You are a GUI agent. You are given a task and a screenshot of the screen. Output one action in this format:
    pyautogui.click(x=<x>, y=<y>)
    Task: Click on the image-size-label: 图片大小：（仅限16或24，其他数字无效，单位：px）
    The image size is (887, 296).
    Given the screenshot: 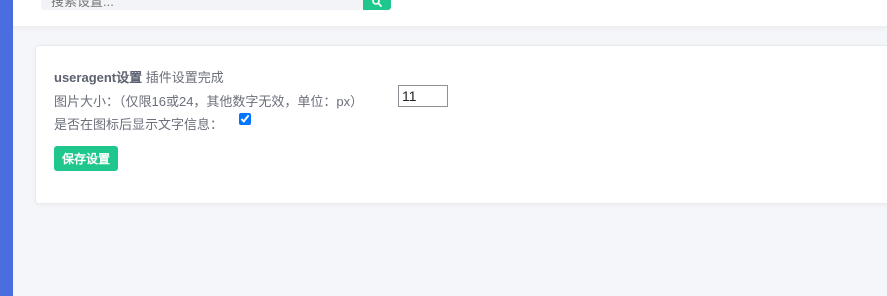 What is the action you would take?
    pyautogui.click(x=209, y=101)
    